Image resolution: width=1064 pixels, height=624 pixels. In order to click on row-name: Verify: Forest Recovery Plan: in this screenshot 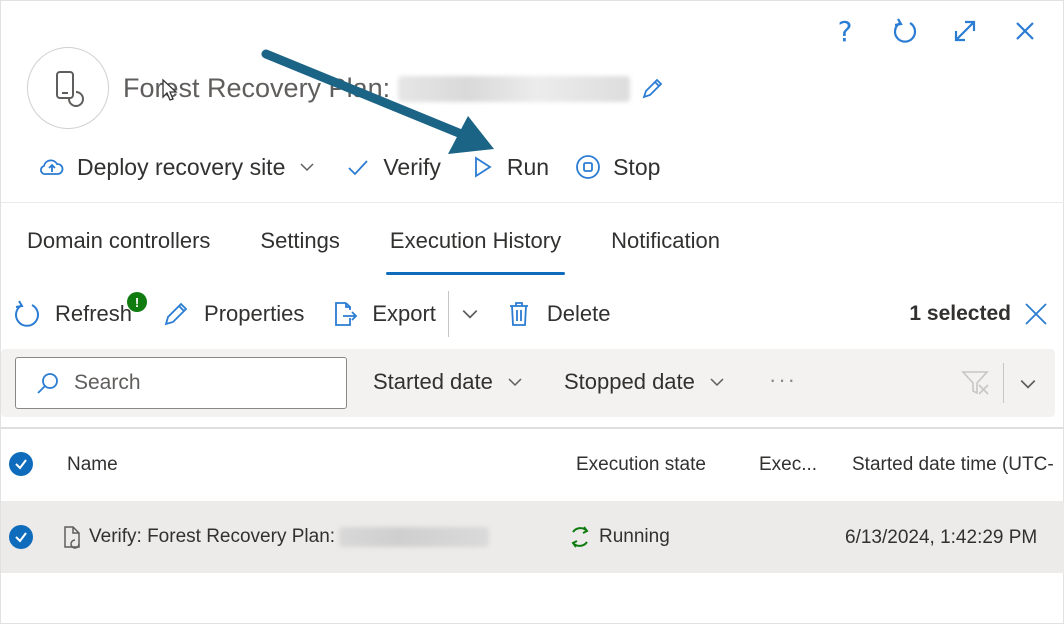, I will do `click(212, 536)`.